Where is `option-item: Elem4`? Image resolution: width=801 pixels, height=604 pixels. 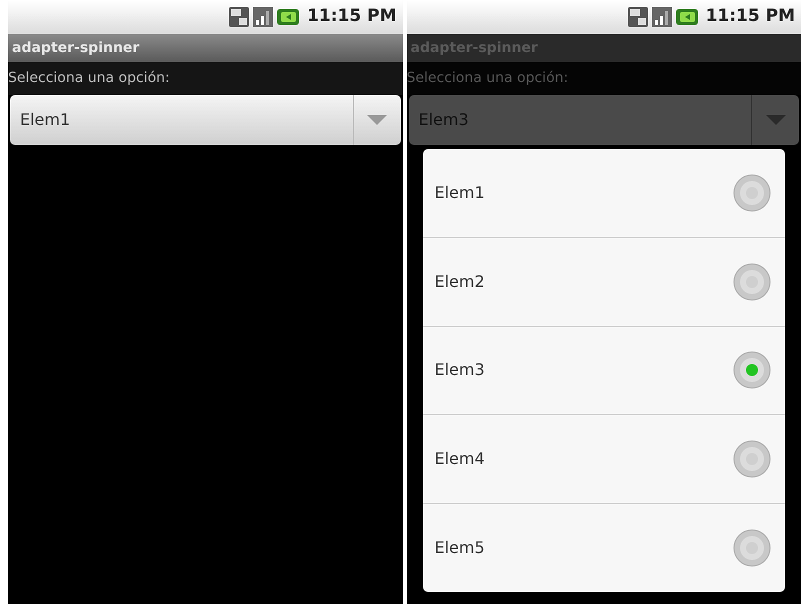
option-item: Elem4 is located at coordinates (603, 459).